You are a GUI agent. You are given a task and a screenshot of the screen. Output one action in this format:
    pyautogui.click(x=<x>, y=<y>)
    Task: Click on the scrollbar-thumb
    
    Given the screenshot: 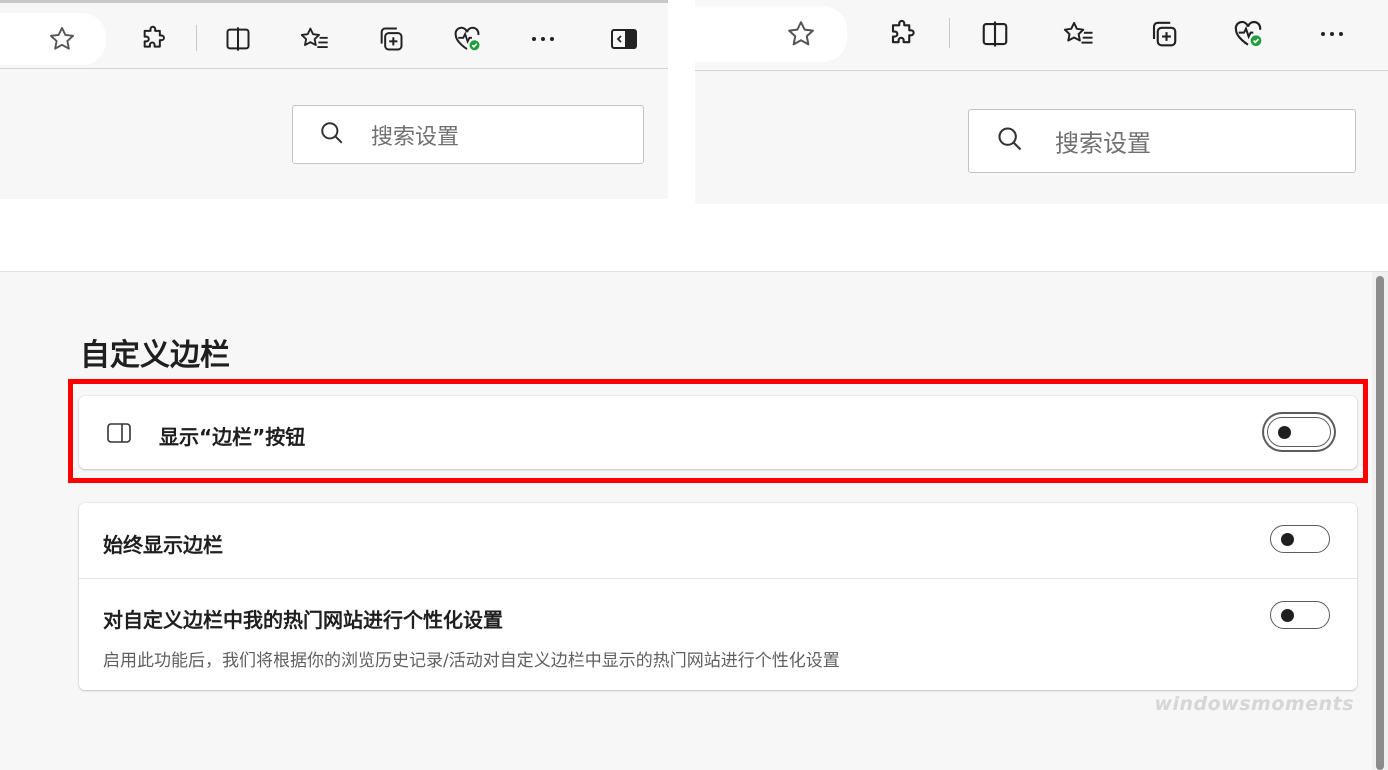 What is the action you would take?
    pyautogui.click(x=1380, y=523)
    